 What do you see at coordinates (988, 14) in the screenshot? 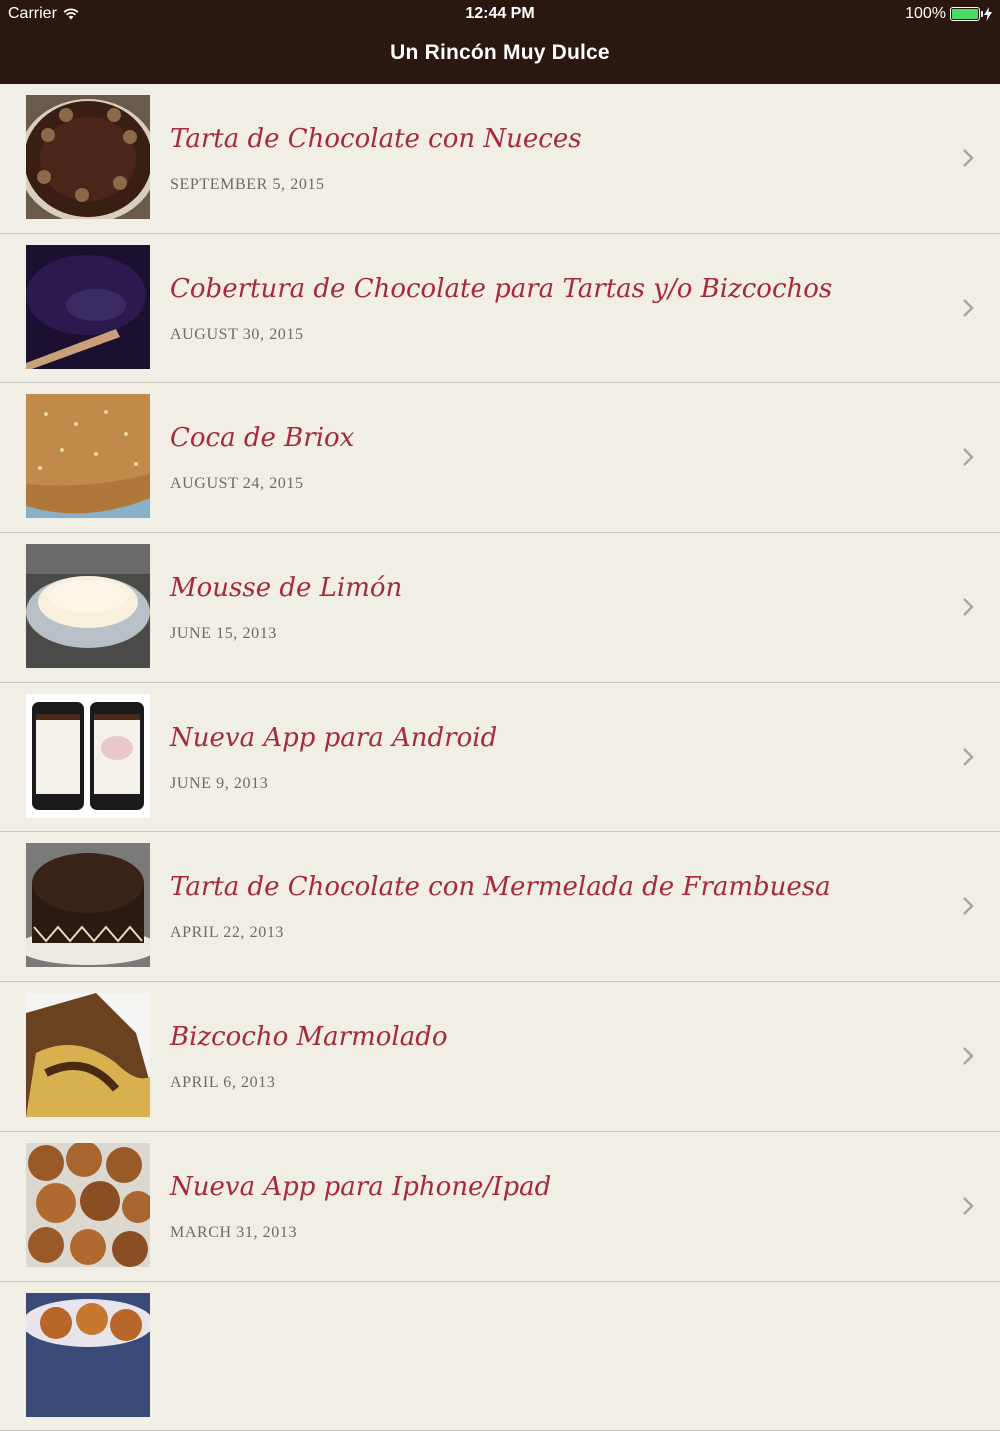
I see `charging-icon` at bounding box center [988, 14].